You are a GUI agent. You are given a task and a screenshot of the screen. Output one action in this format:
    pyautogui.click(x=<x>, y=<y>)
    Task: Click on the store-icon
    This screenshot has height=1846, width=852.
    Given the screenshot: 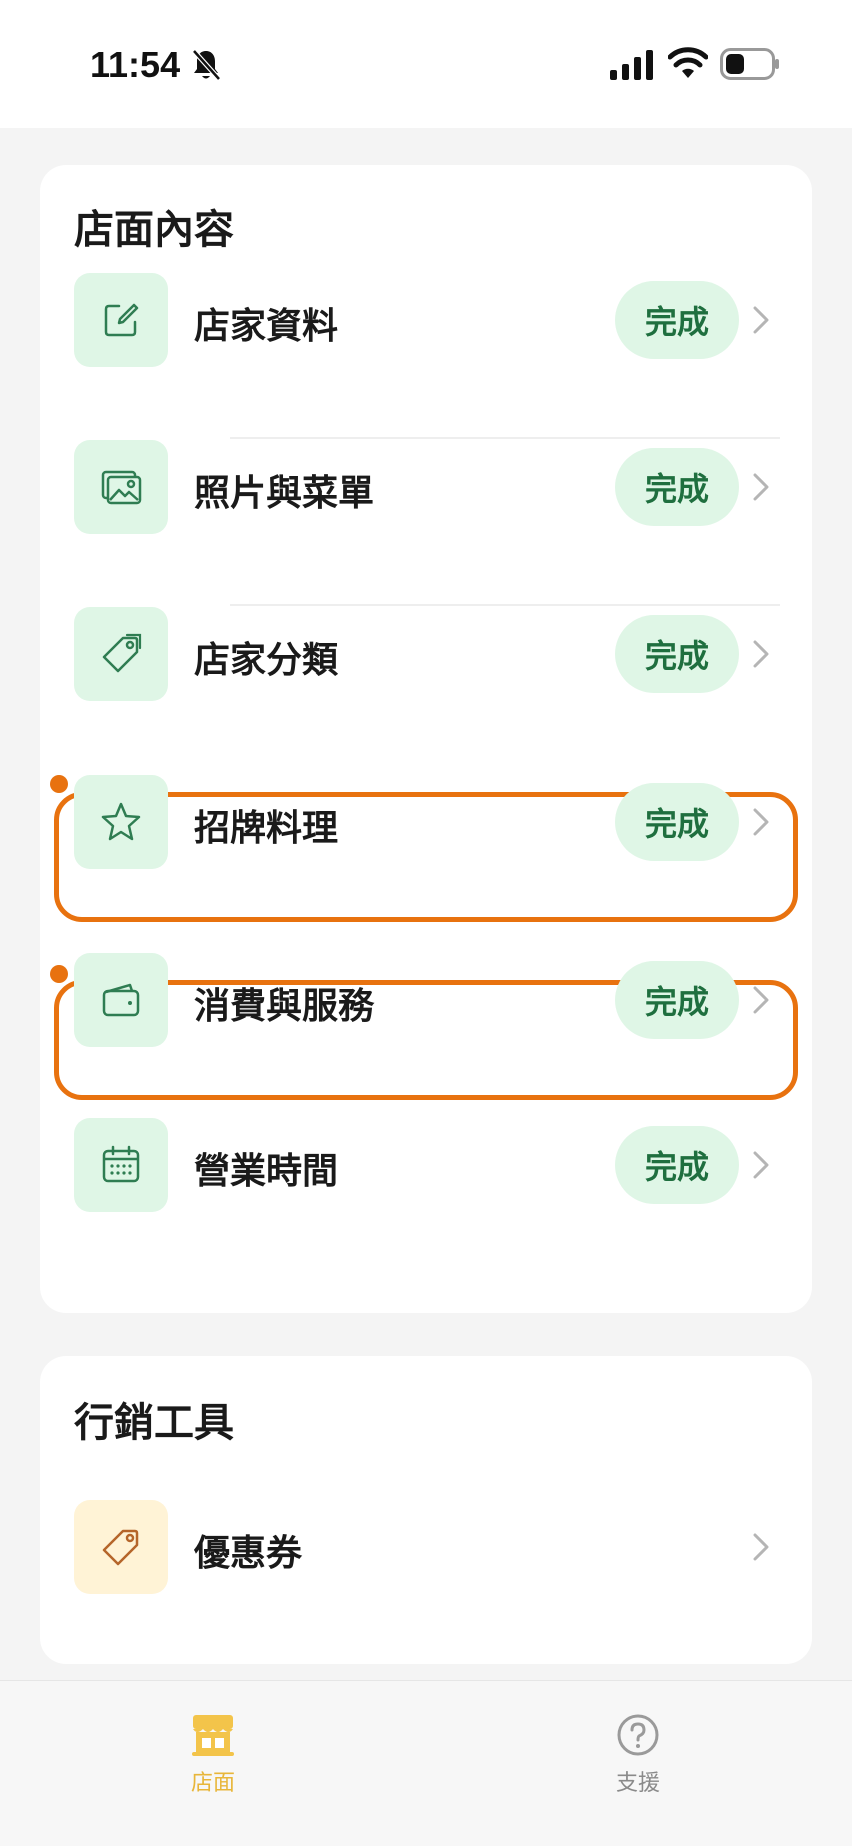 What is the action you would take?
    pyautogui.click(x=213, y=1735)
    